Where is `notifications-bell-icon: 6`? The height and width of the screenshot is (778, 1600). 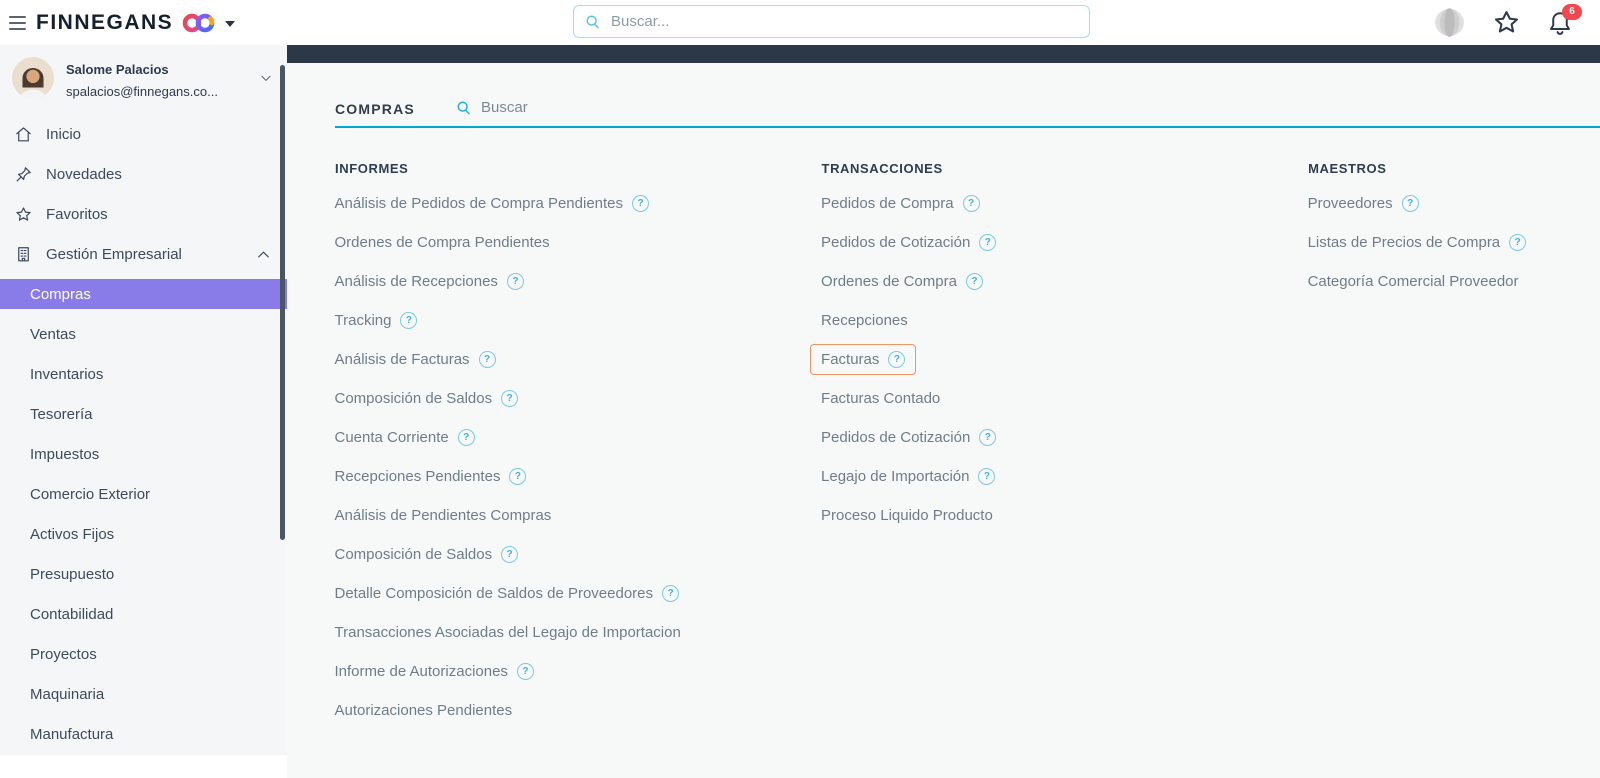
notifications-bell-icon: 6 is located at coordinates (1564, 20).